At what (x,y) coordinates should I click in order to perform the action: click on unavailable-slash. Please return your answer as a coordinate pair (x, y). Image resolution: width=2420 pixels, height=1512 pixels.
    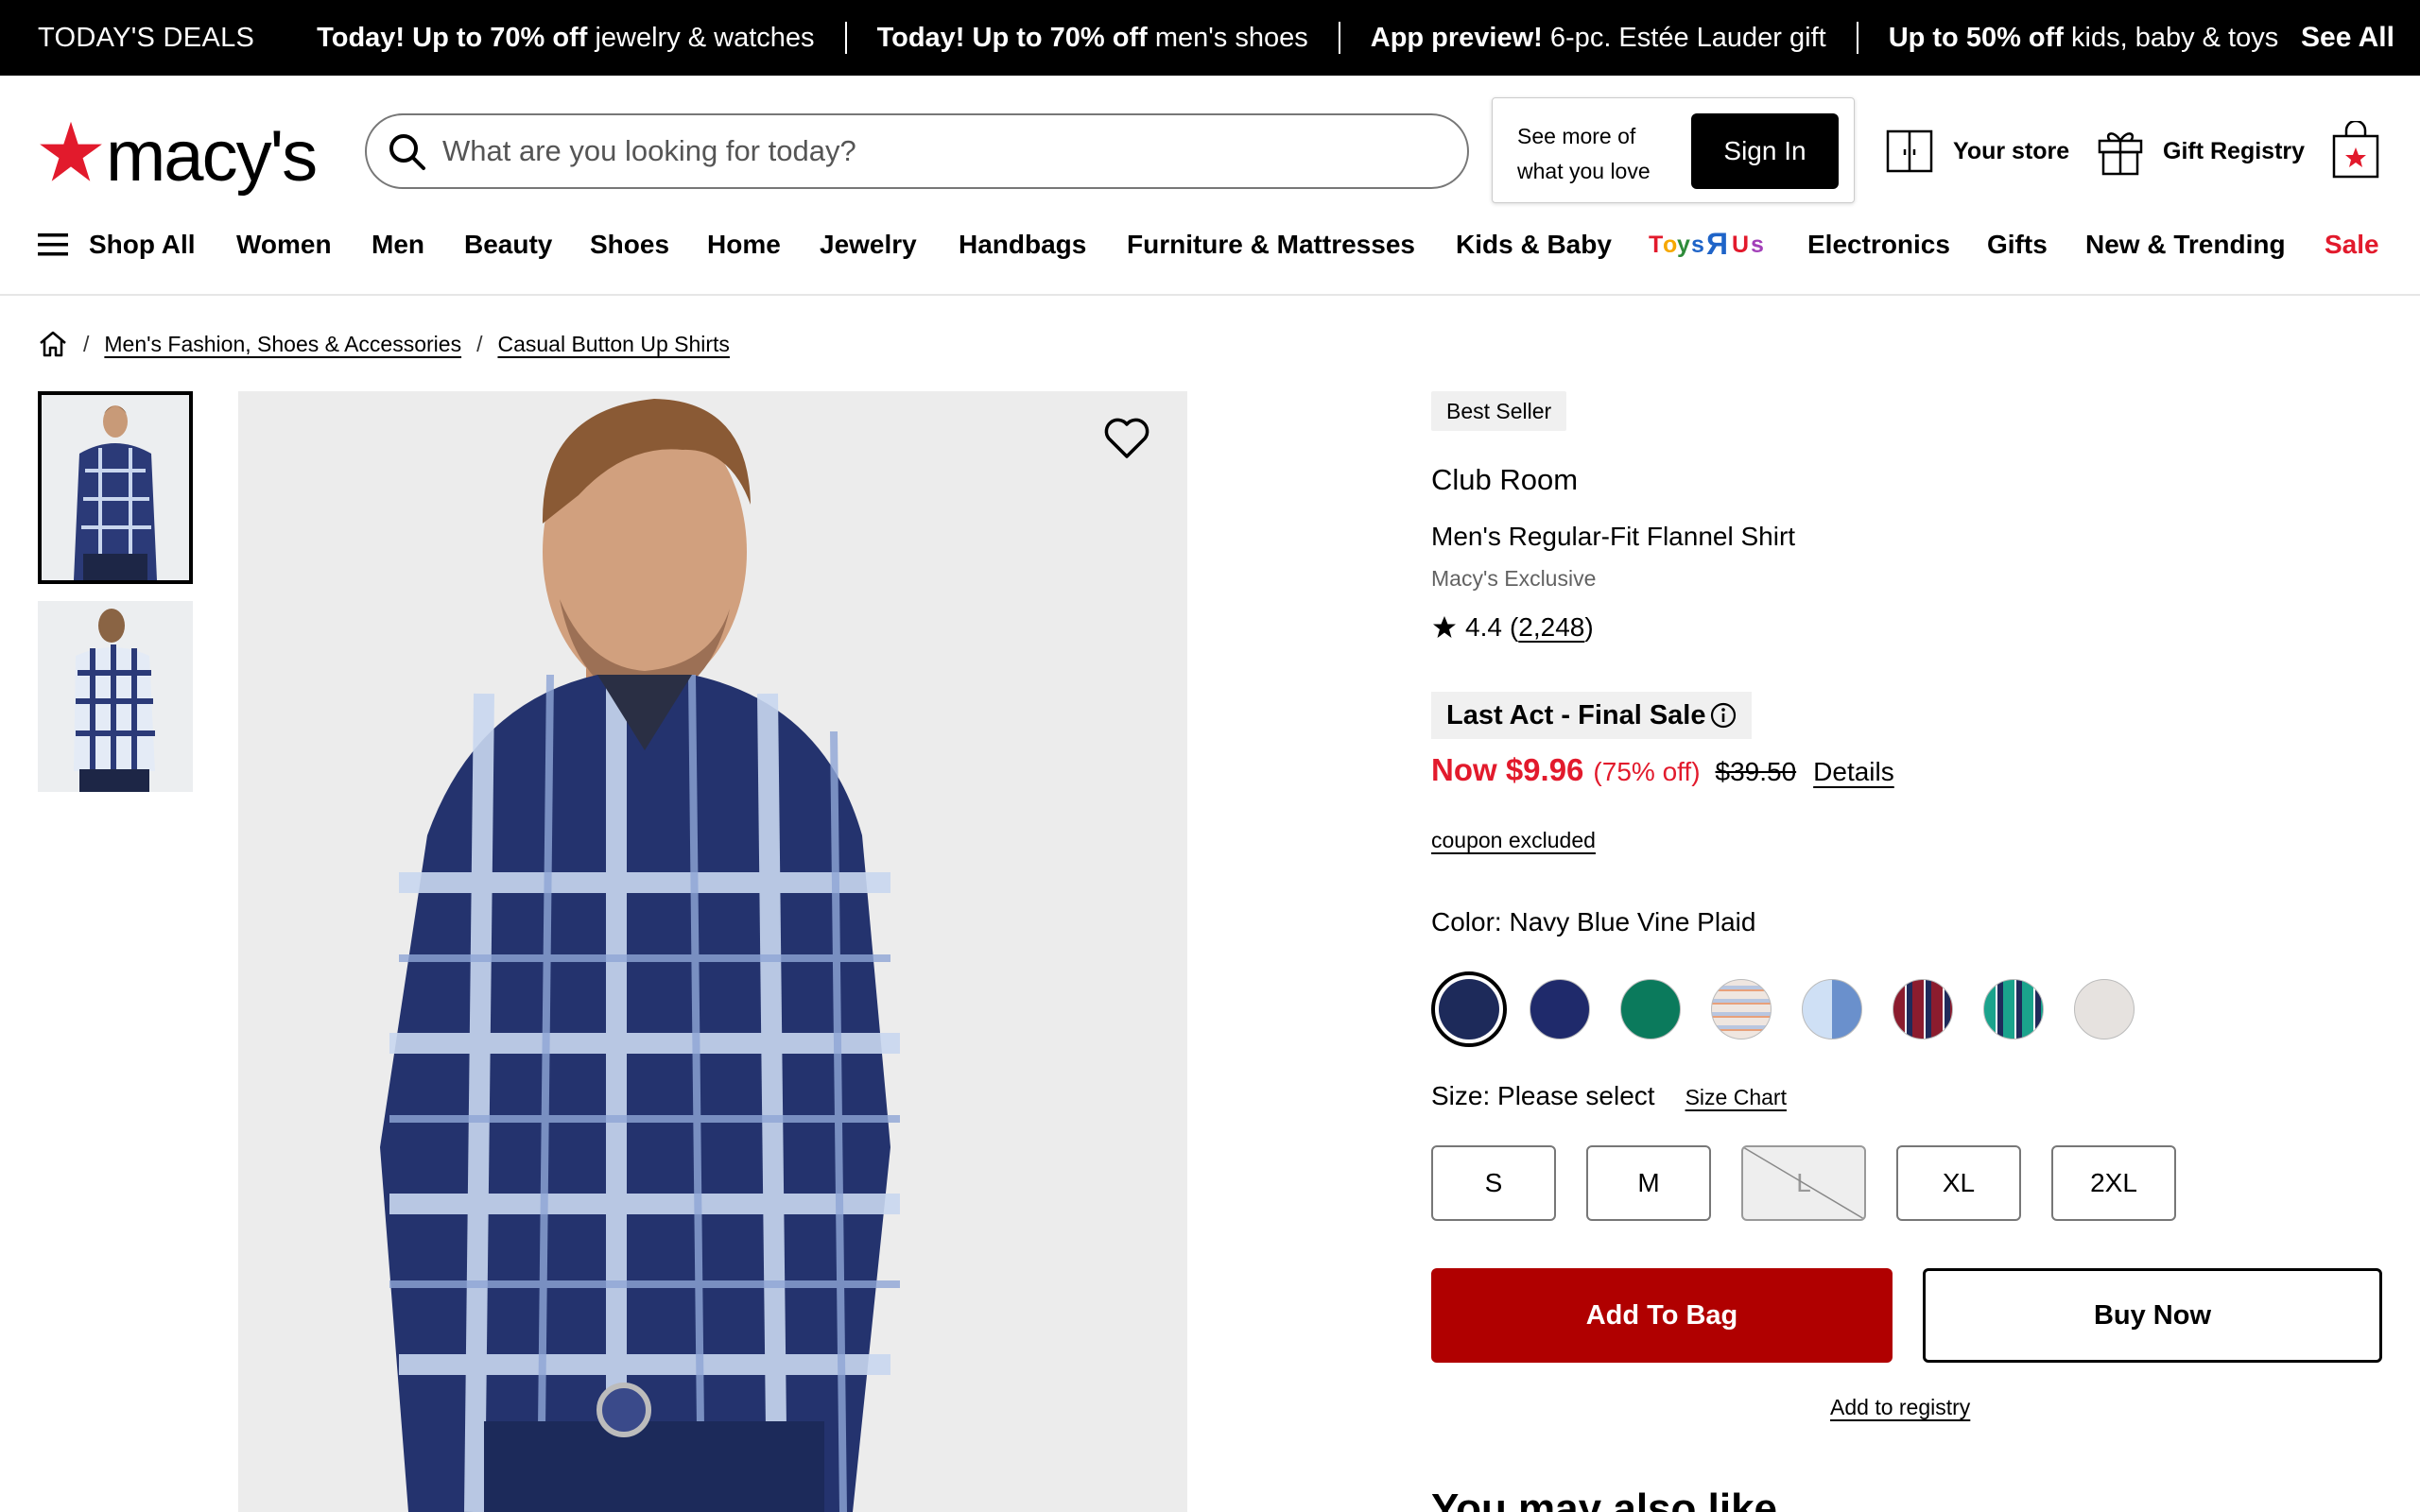
    Looking at the image, I should click on (1803, 1183).